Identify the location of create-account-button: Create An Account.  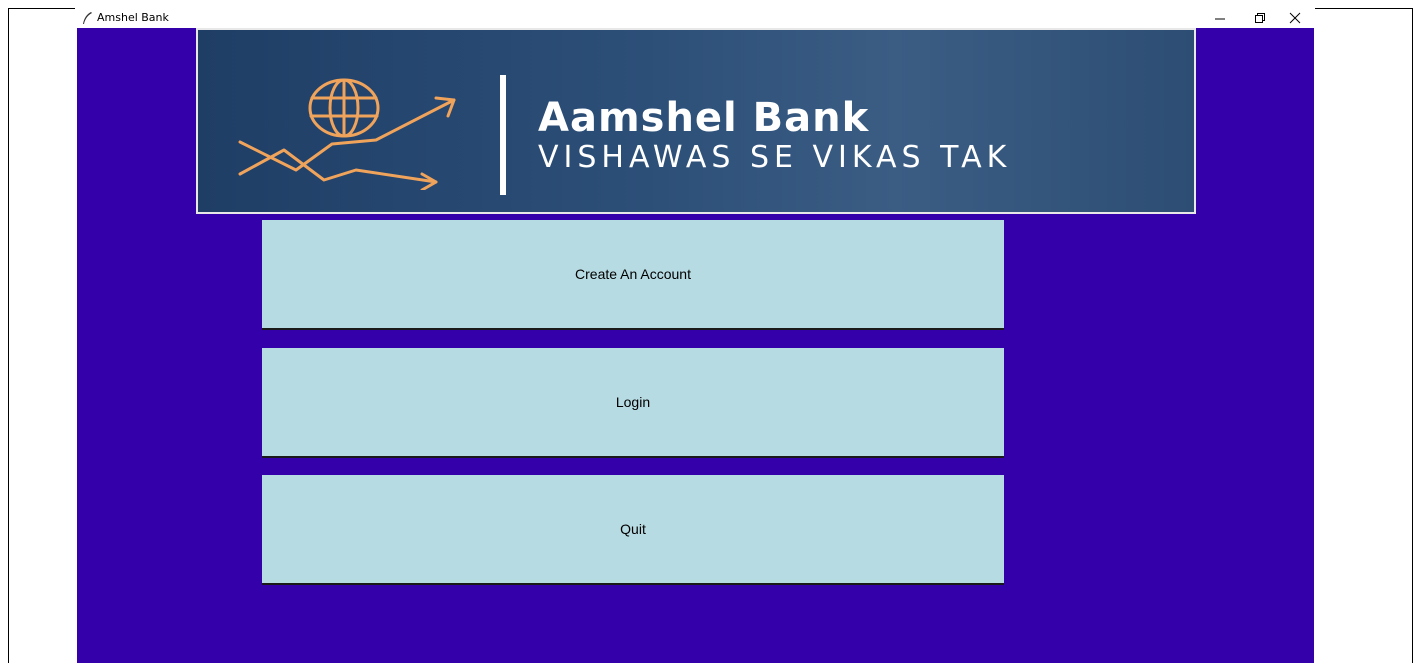
(633, 274).